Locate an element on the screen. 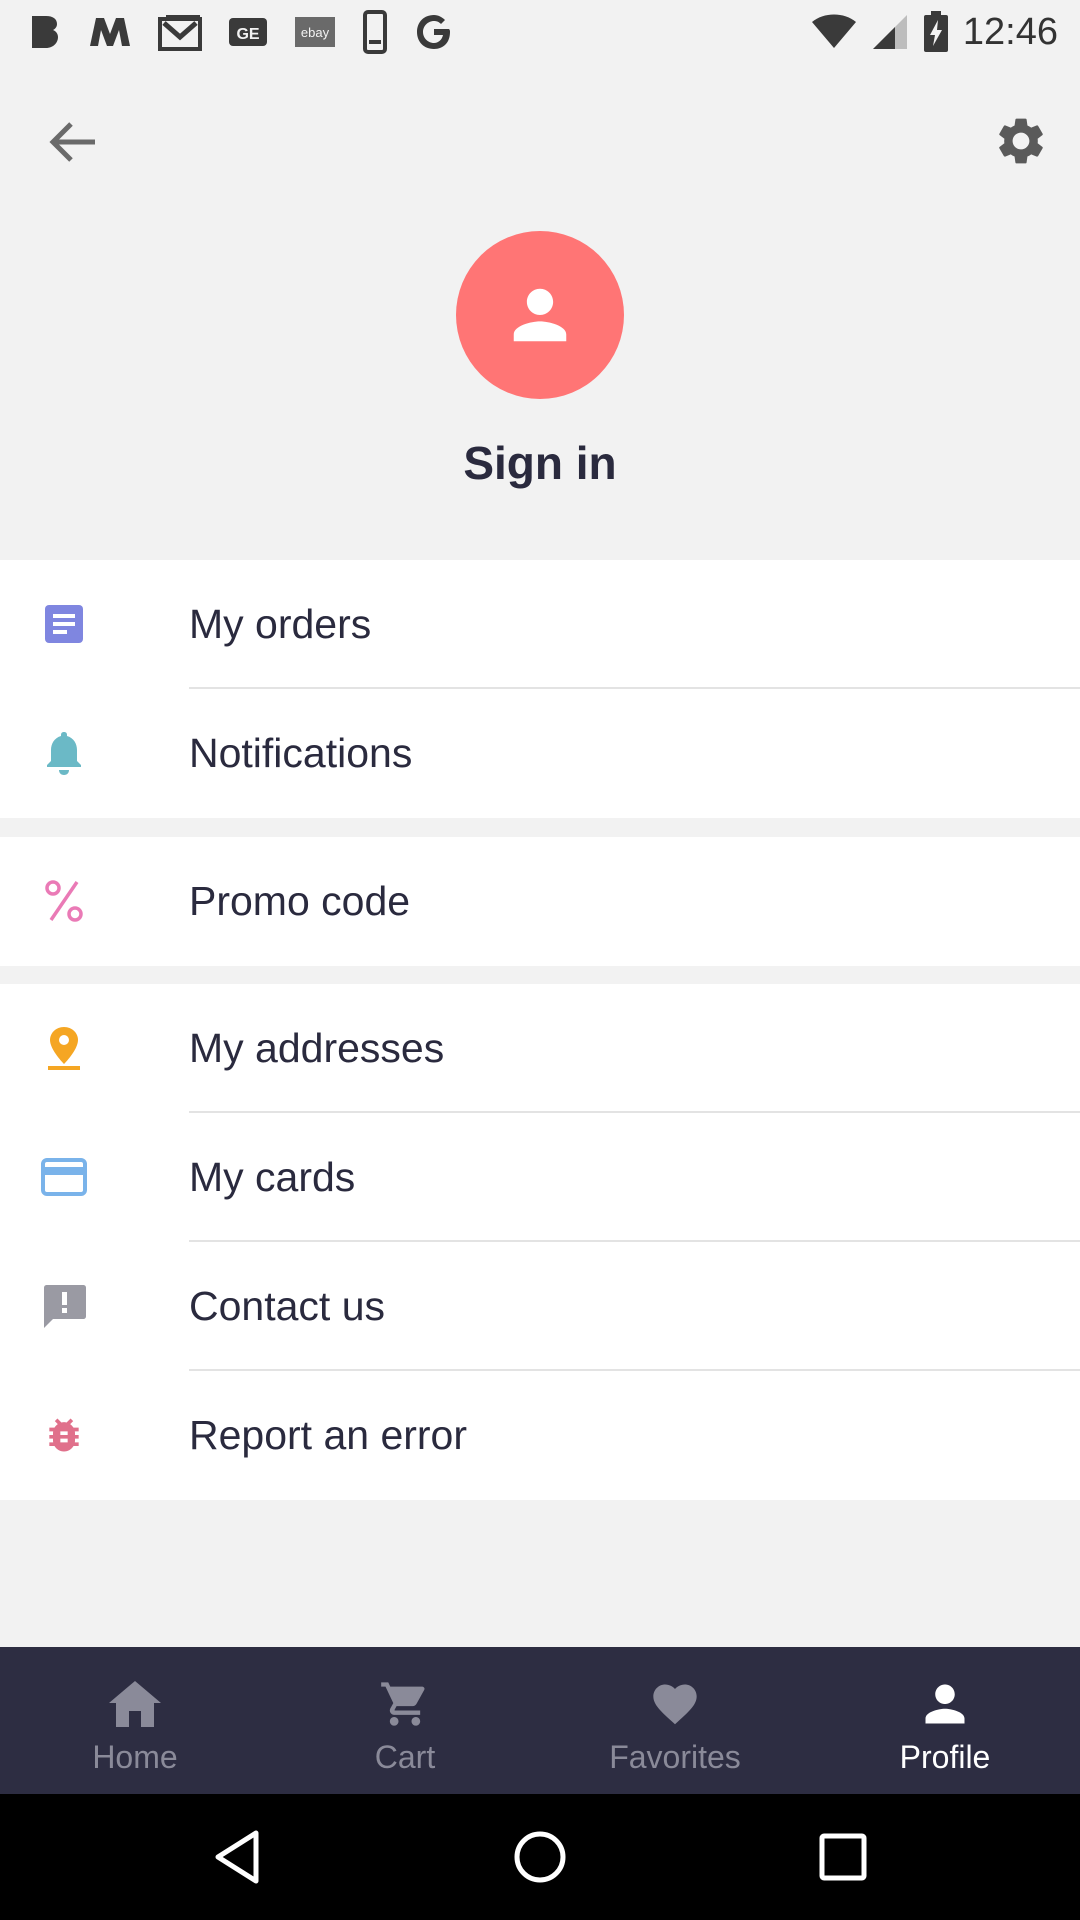 The height and width of the screenshot is (1920, 1080). menu-item-my-orders: My orders is located at coordinates (540, 624).